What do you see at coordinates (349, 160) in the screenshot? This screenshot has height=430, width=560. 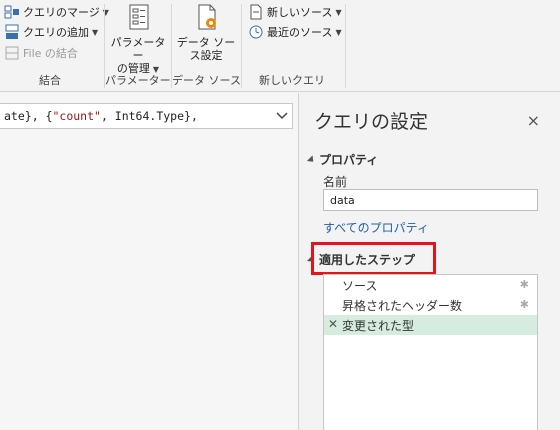 I see `properties-header-label: プロパティ` at bounding box center [349, 160].